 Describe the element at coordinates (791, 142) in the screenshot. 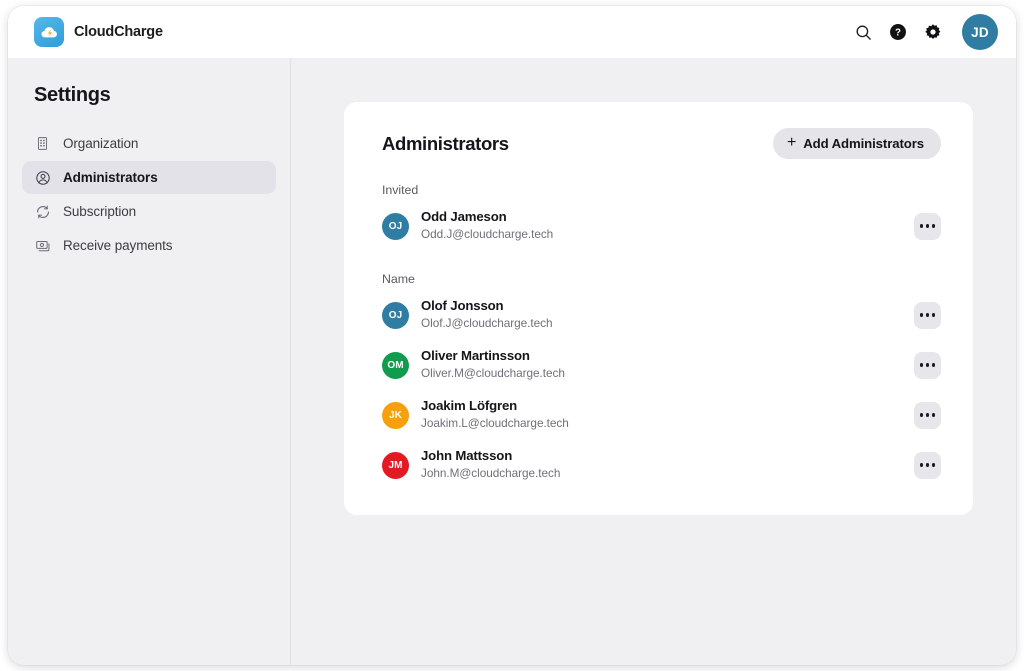

I see `plus-icon: +` at that location.